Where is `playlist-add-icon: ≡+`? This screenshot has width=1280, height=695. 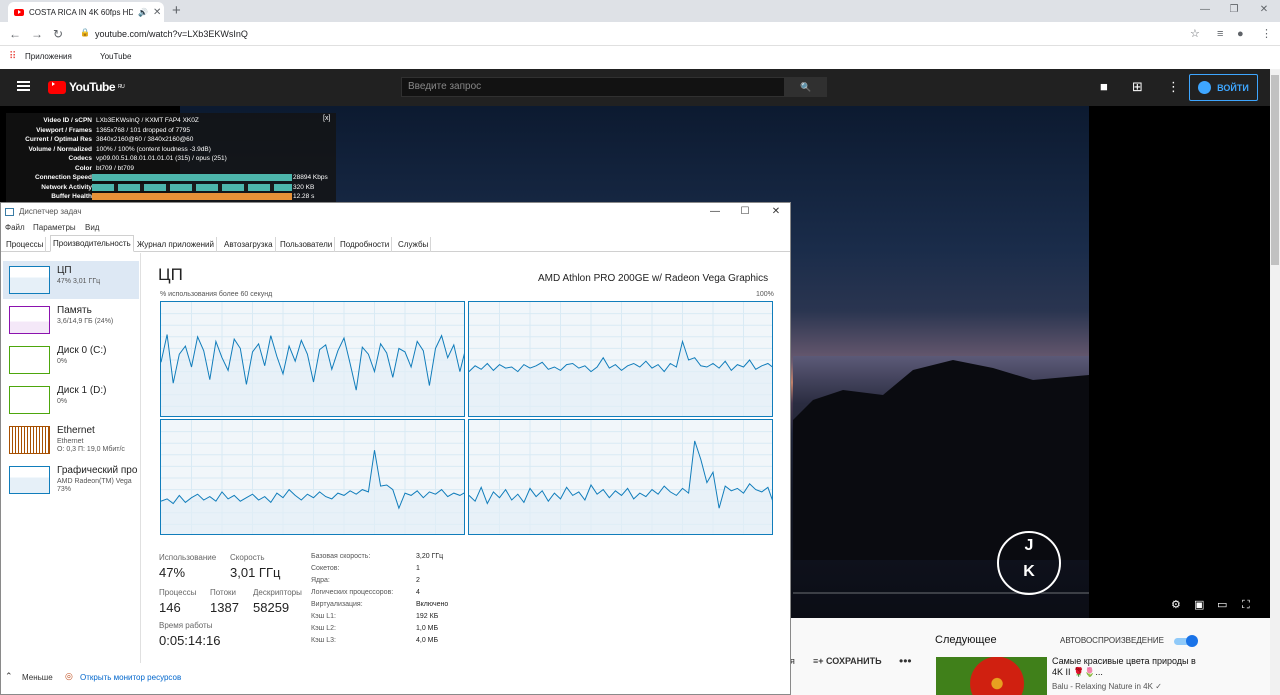
playlist-add-icon: ≡+ is located at coordinates (818, 661).